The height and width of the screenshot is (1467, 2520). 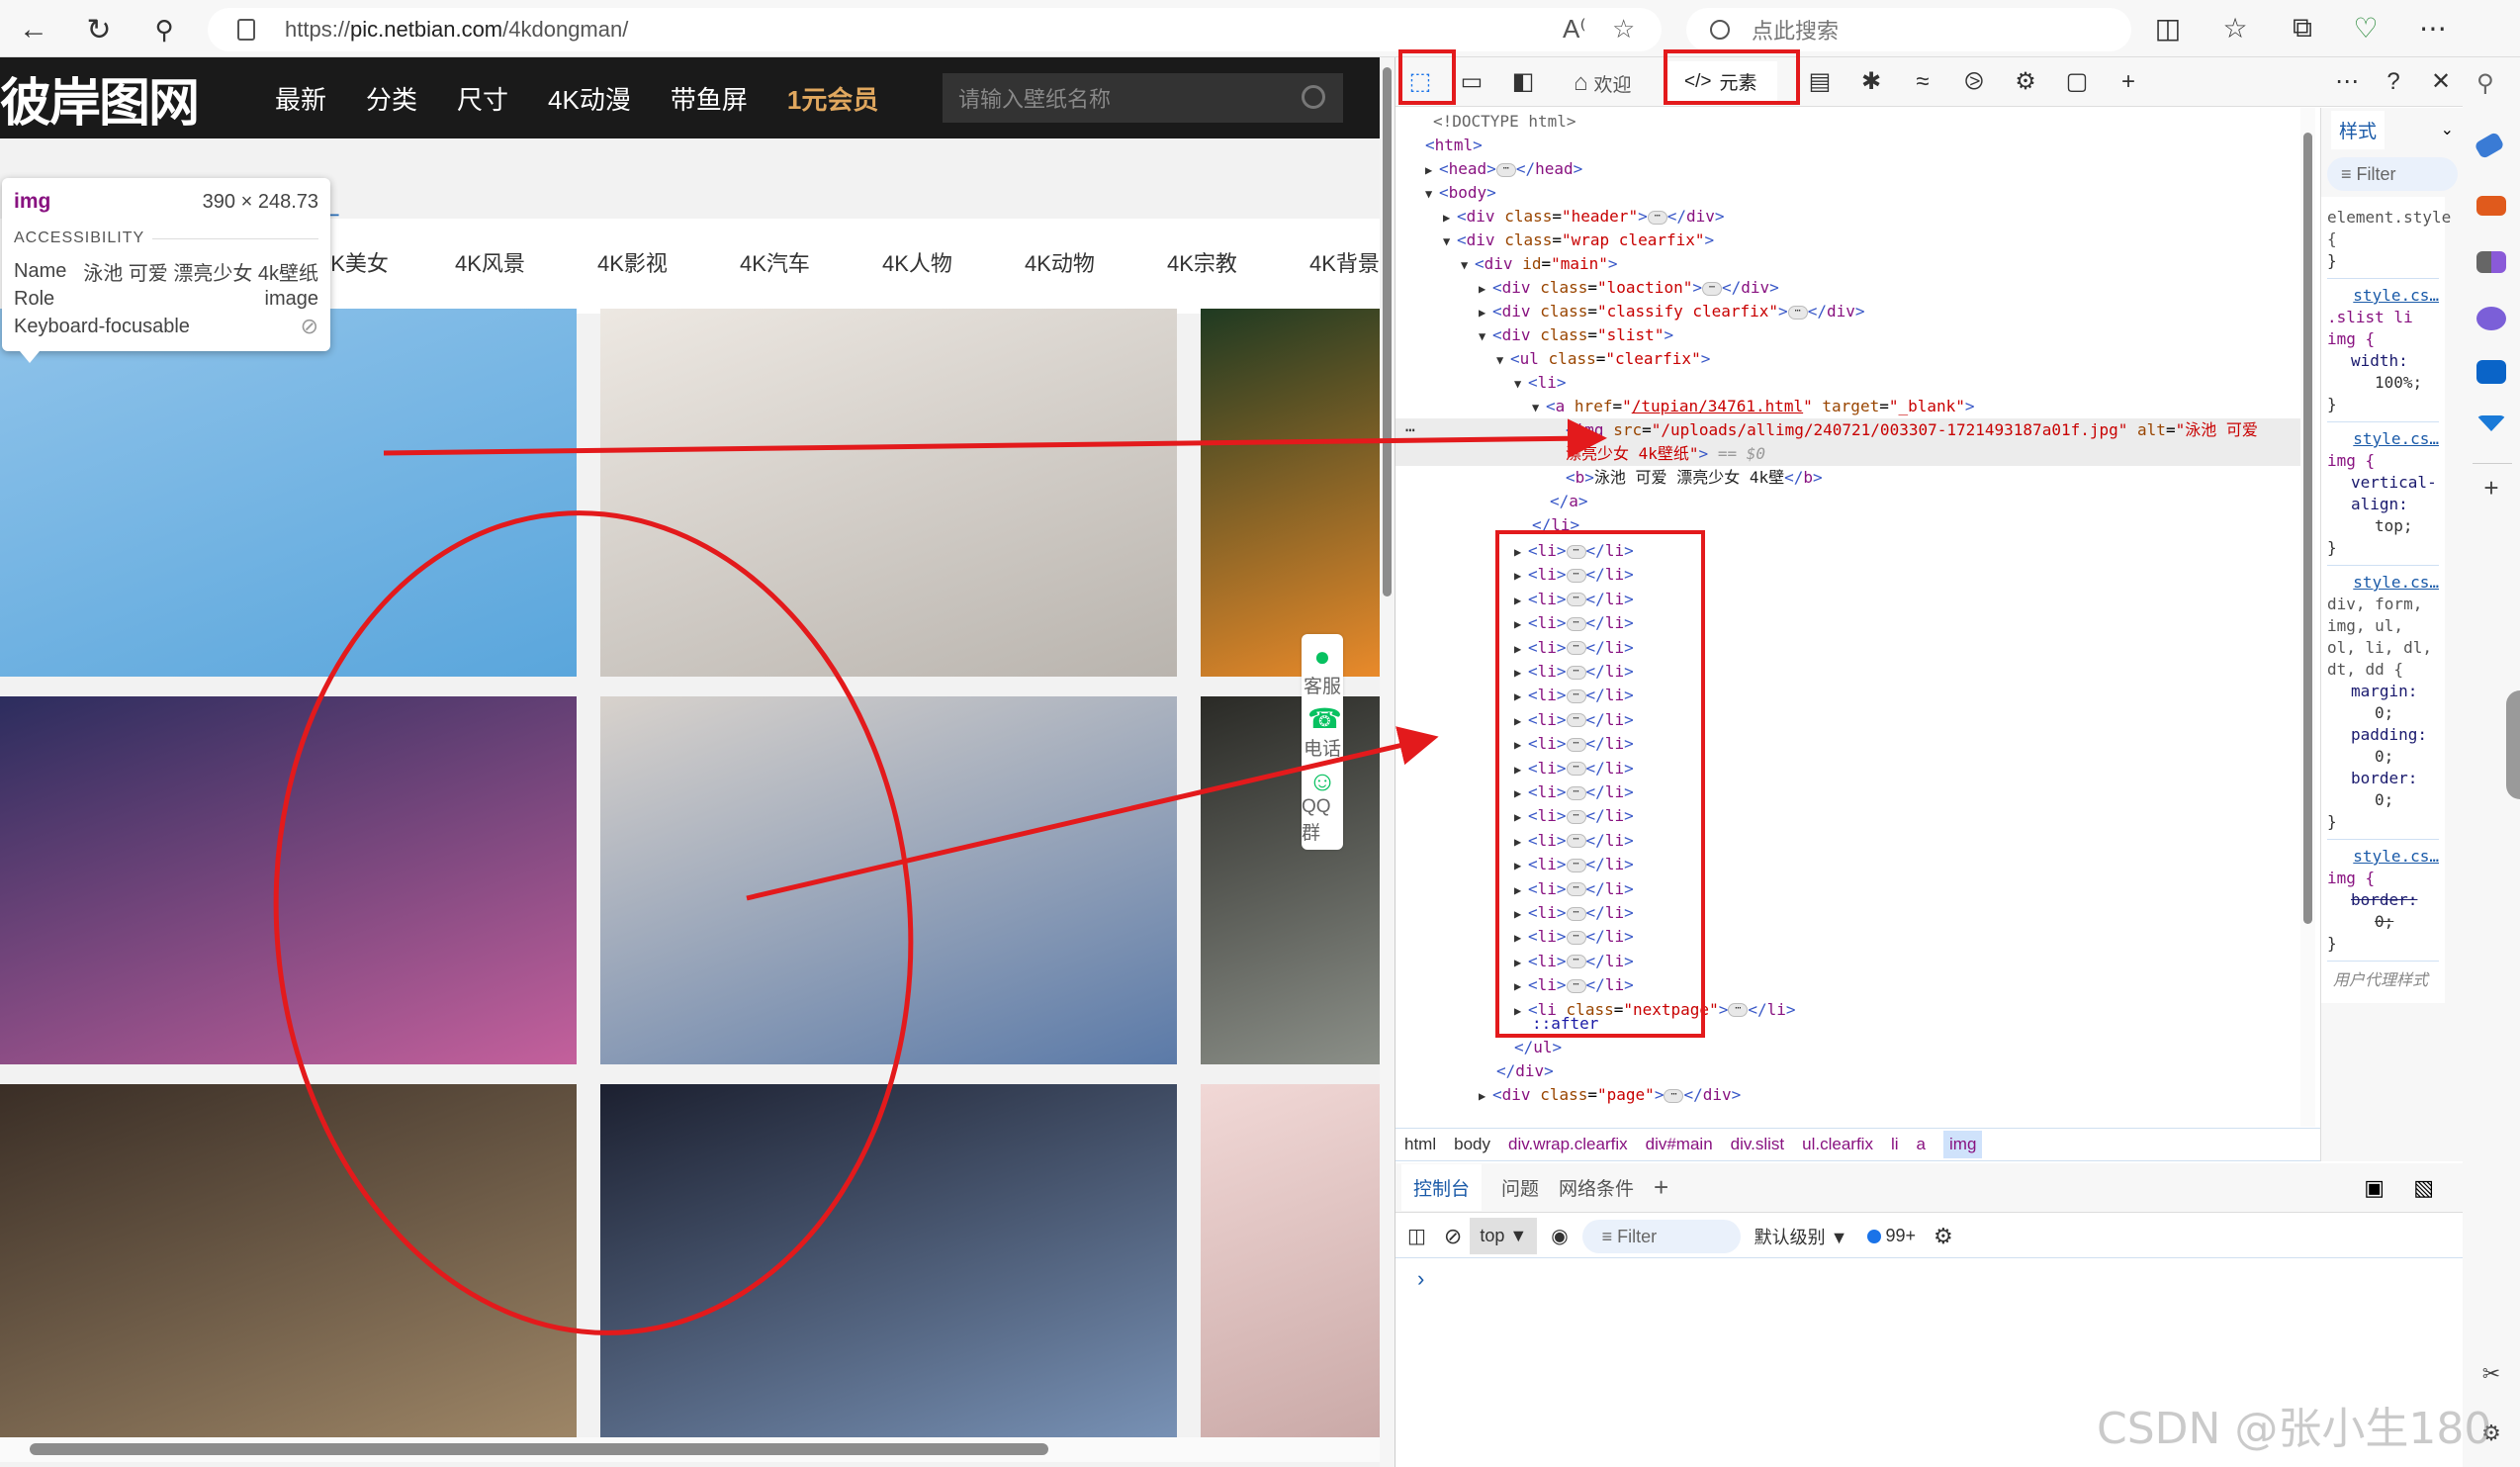 What do you see at coordinates (1757, 1145) in the screenshot?
I see `crumb-slist: div.slist` at bounding box center [1757, 1145].